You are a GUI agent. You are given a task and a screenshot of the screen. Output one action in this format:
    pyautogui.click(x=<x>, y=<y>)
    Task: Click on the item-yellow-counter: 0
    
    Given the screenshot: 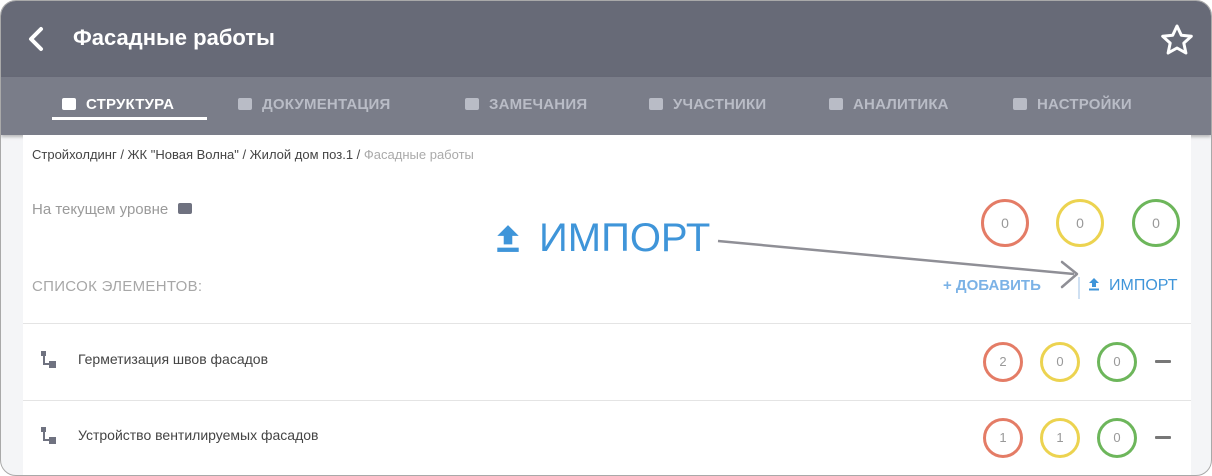 What is the action you would take?
    pyautogui.click(x=1060, y=362)
    